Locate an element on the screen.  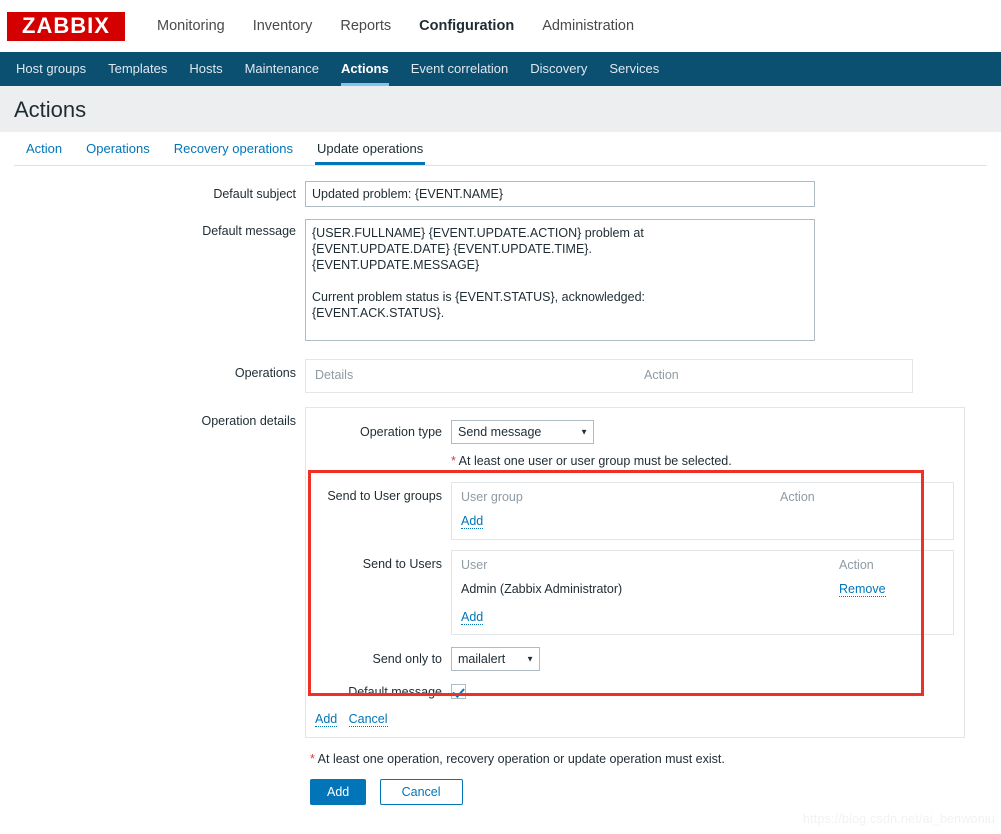
nav-item-templates: Templates is located at coordinates (137, 69).